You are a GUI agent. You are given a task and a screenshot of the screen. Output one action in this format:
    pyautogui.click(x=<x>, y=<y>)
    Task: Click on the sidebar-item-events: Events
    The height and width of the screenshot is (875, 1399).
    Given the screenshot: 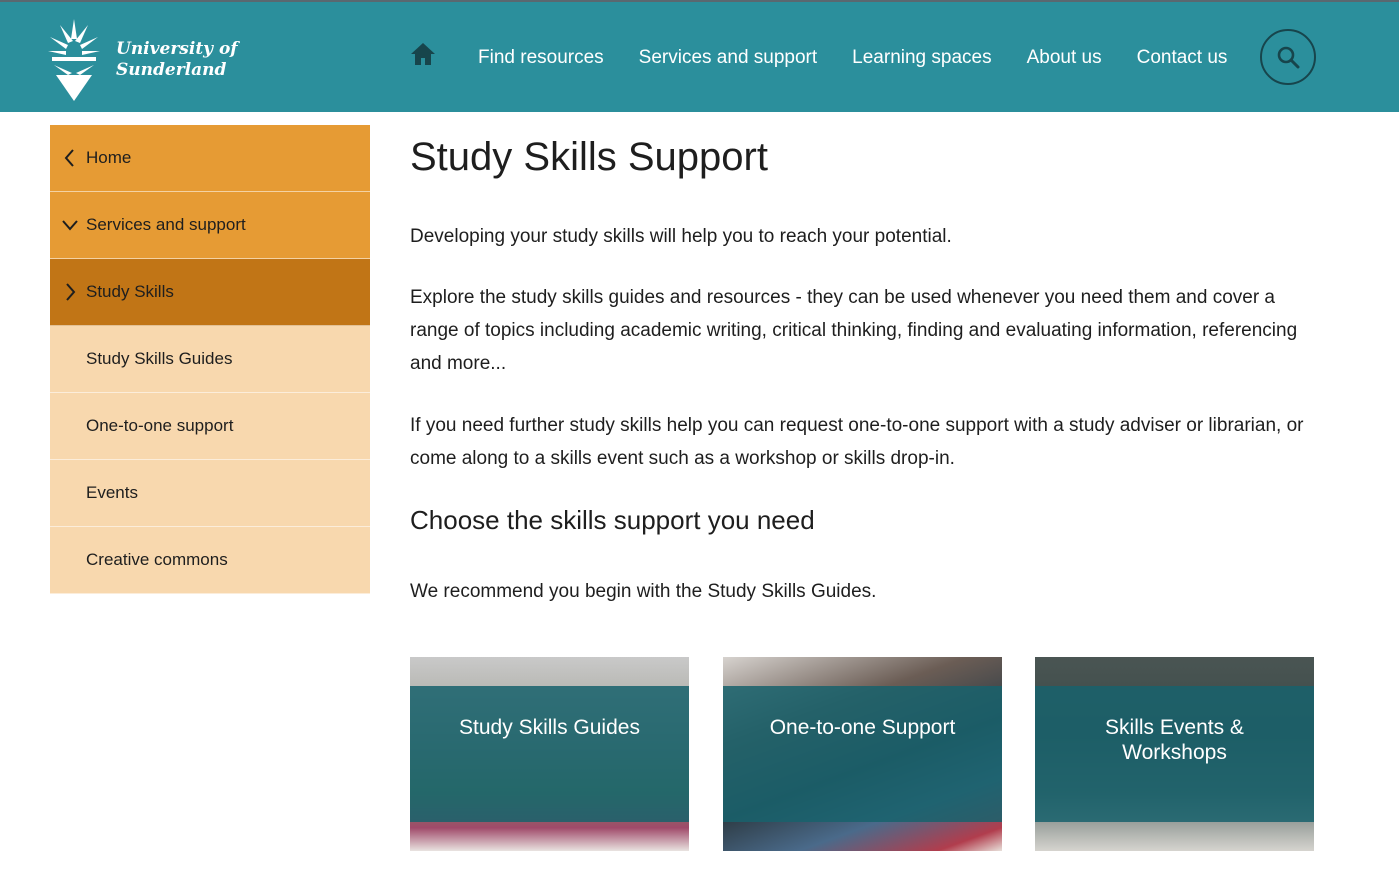 What is the action you would take?
    pyautogui.click(x=210, y=493)
    